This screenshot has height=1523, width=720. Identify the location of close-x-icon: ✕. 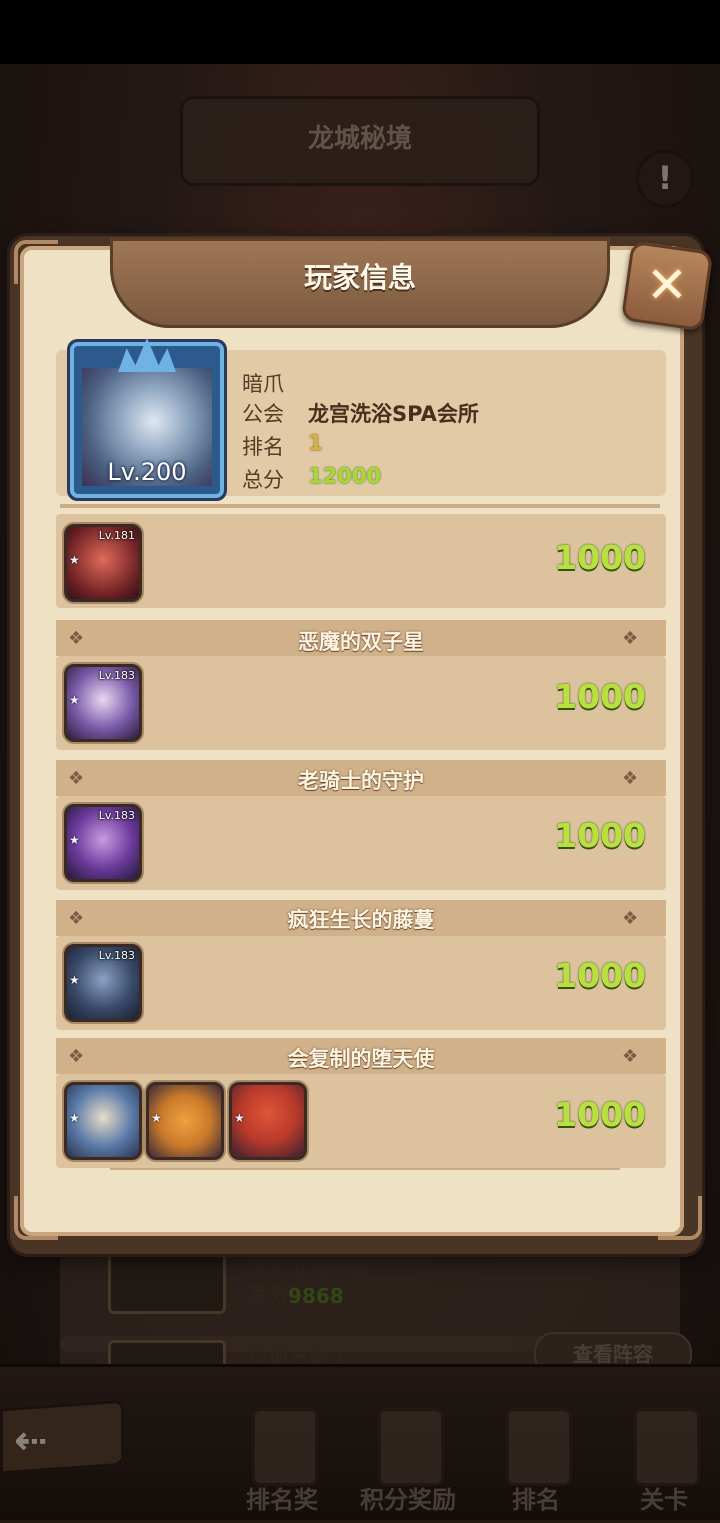
(667, 285).